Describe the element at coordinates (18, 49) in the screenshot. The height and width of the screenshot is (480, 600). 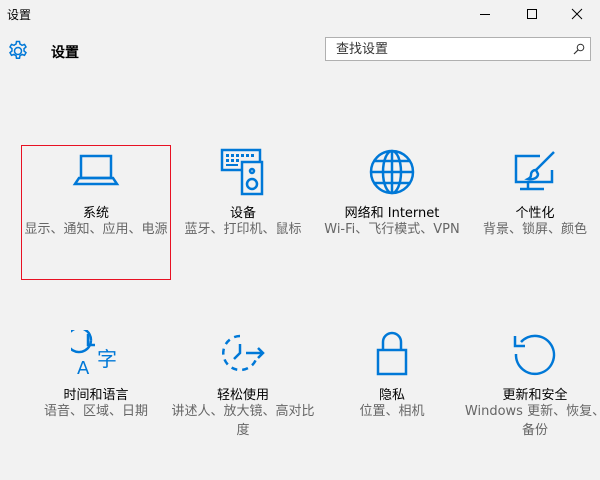
I see `gear-icon` at that location.